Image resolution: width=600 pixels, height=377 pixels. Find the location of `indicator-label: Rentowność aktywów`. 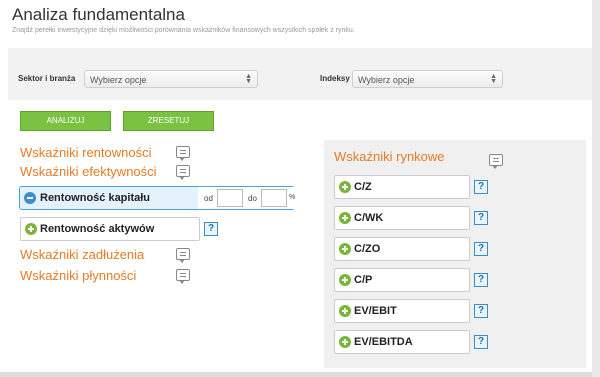

indicator-label: Rentowność aktywów is located at coordinates (97, 229).